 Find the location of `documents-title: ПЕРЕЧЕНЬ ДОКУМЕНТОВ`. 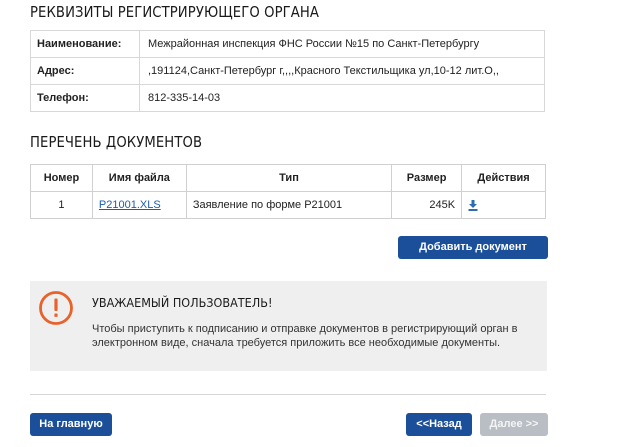

documents-title: ПЕРЕЧЕНЬ ДОКУМЕНТОВ is located at coordinates (116, 142).